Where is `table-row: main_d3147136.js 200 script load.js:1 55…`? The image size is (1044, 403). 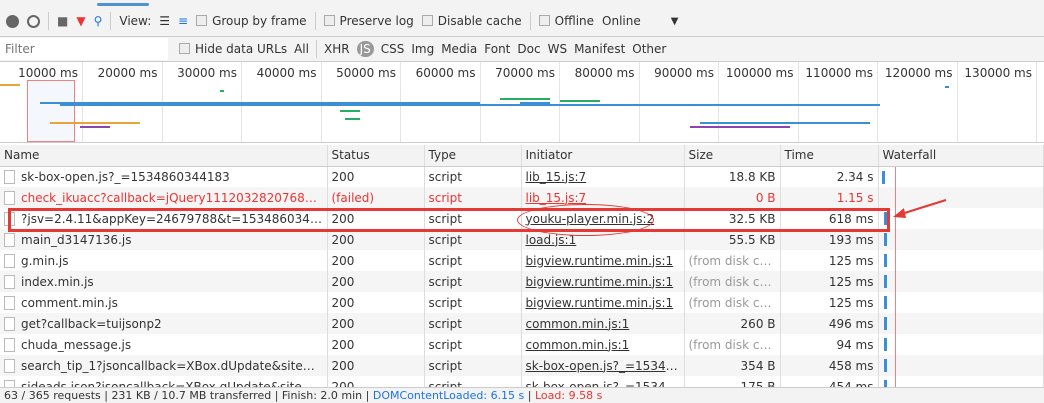 table-row: main_d3147136.js 200 script load.js:1 55… is located at coordinates (522, 239).